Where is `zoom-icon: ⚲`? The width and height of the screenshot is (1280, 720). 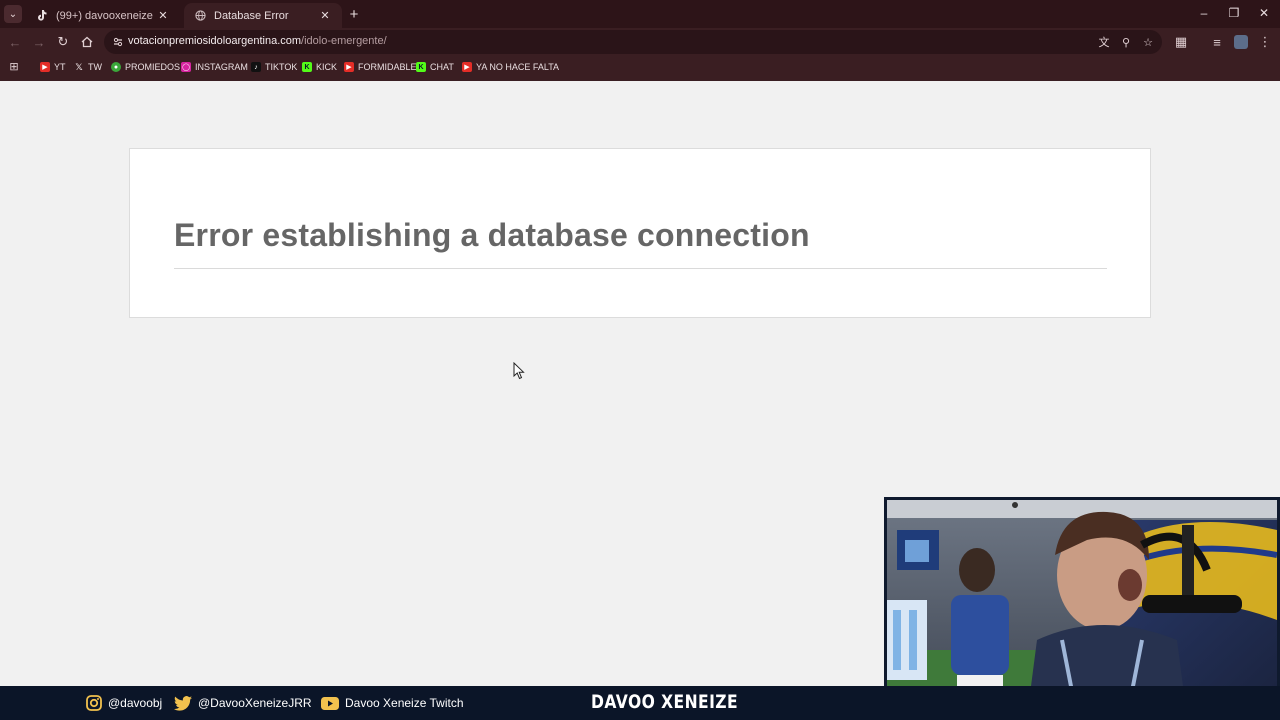
zoom-icon: ⚲ is located at coordinates (1126, 42).